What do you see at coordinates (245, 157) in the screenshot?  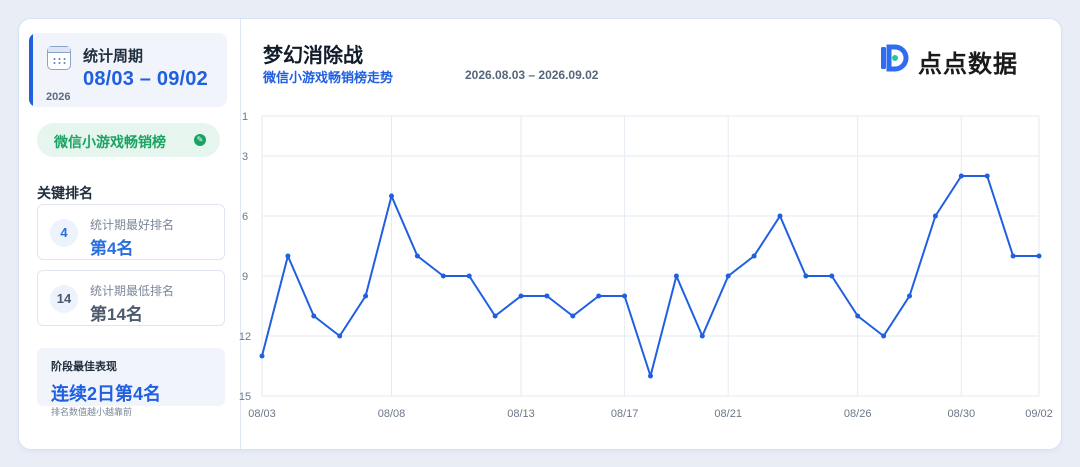 I see `y-tick-label: 3` at bounding box center [245, 157].